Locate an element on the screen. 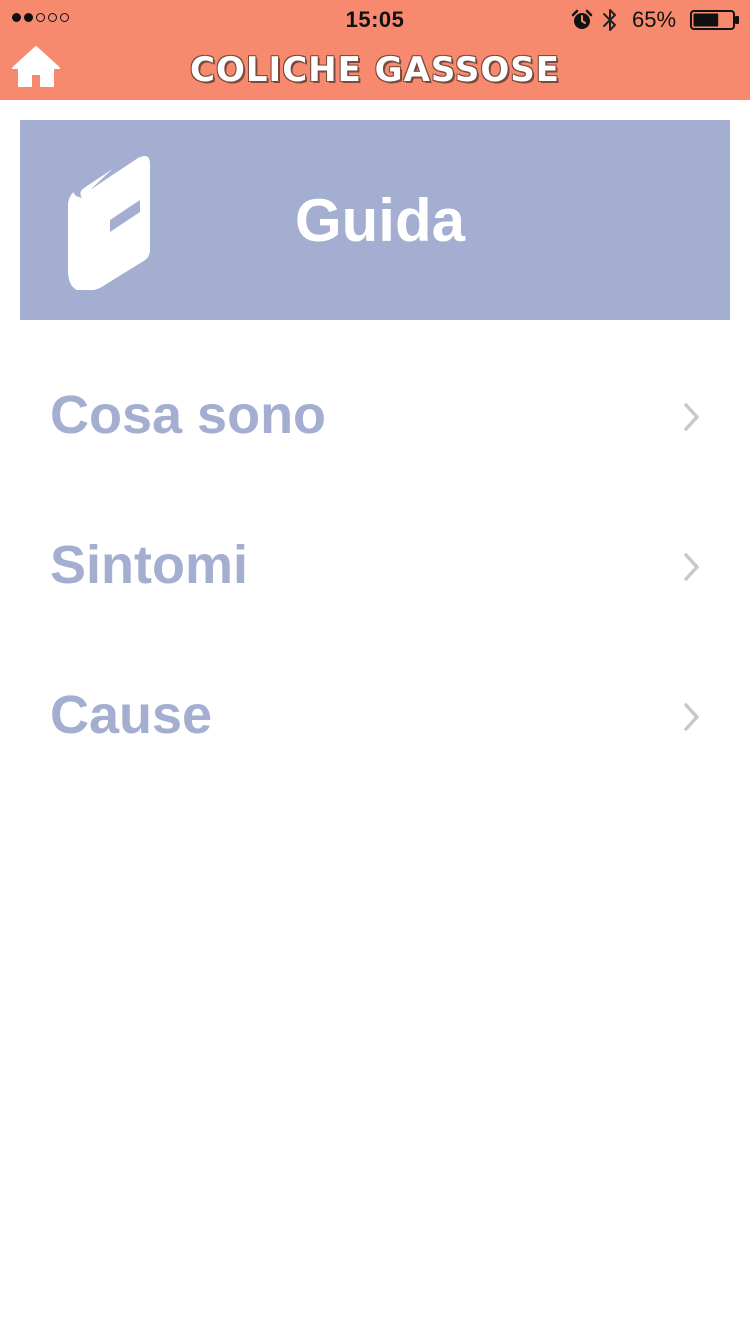 The width and height of the screenshot is (750, 1334). menu-item-label: Cosa sono is located at coordinates (188, 415).